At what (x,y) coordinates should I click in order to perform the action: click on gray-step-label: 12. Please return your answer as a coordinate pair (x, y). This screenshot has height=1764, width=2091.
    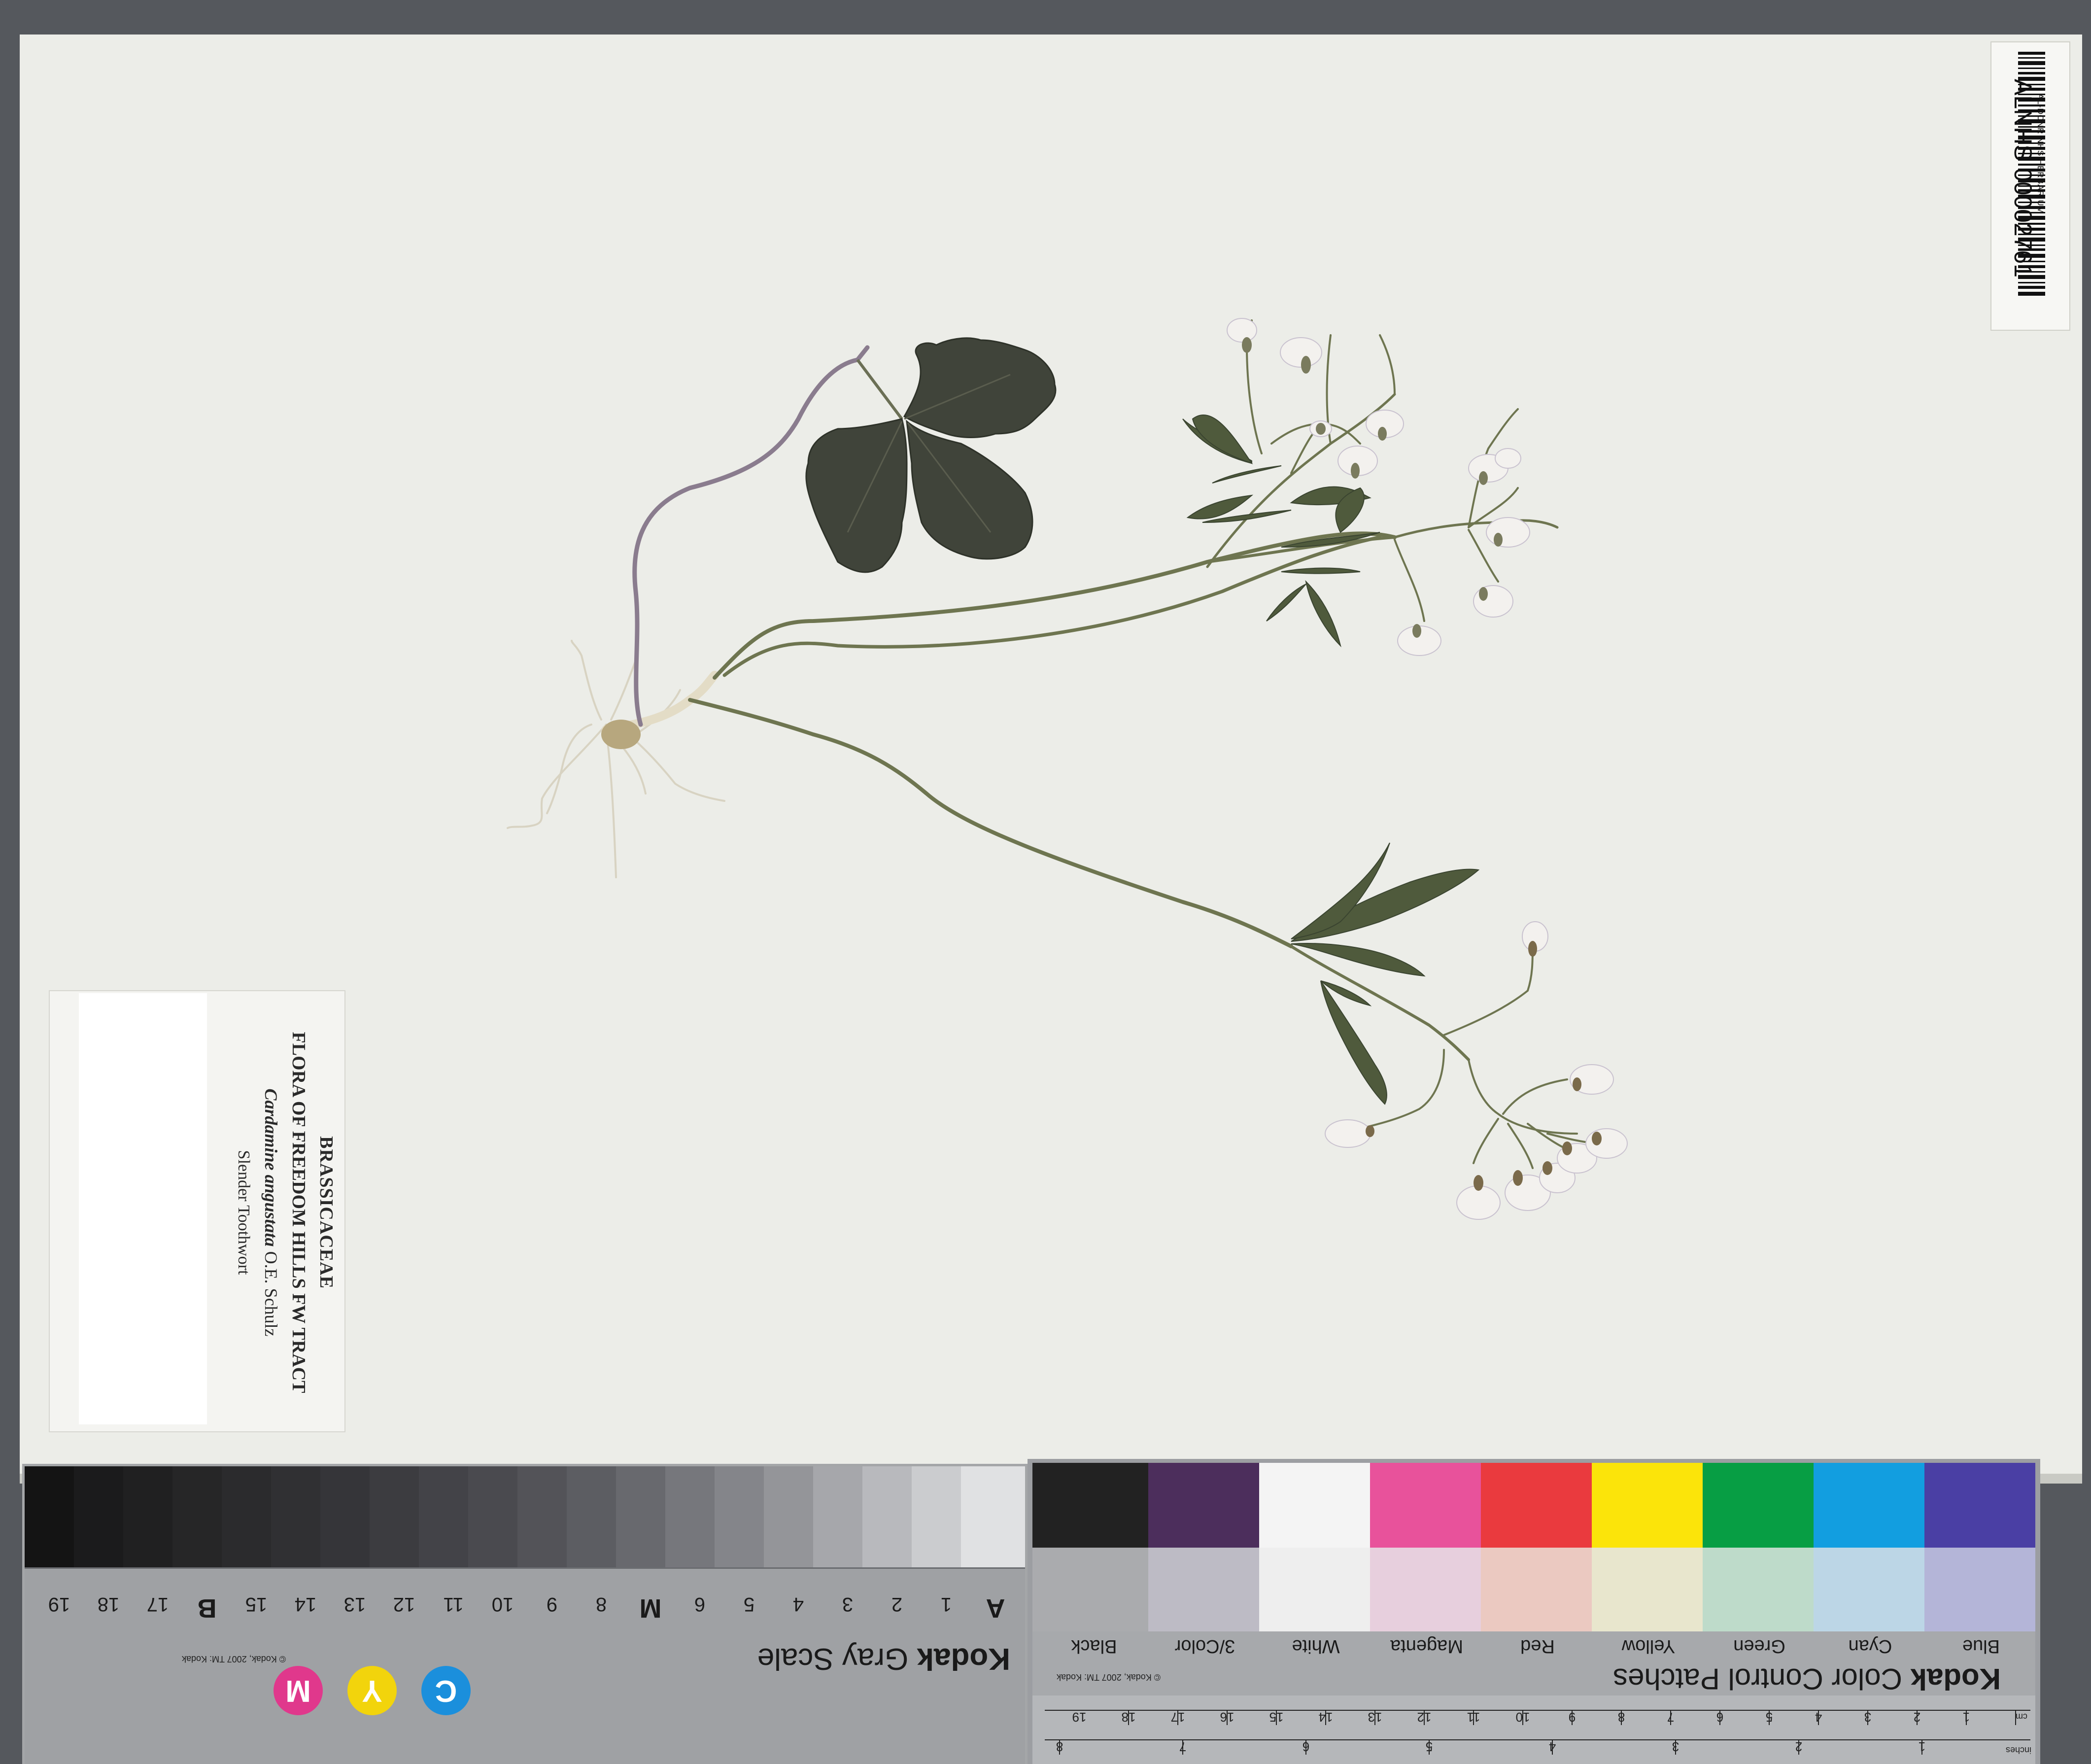
    Looking at the image, I should click on (404, 1604).